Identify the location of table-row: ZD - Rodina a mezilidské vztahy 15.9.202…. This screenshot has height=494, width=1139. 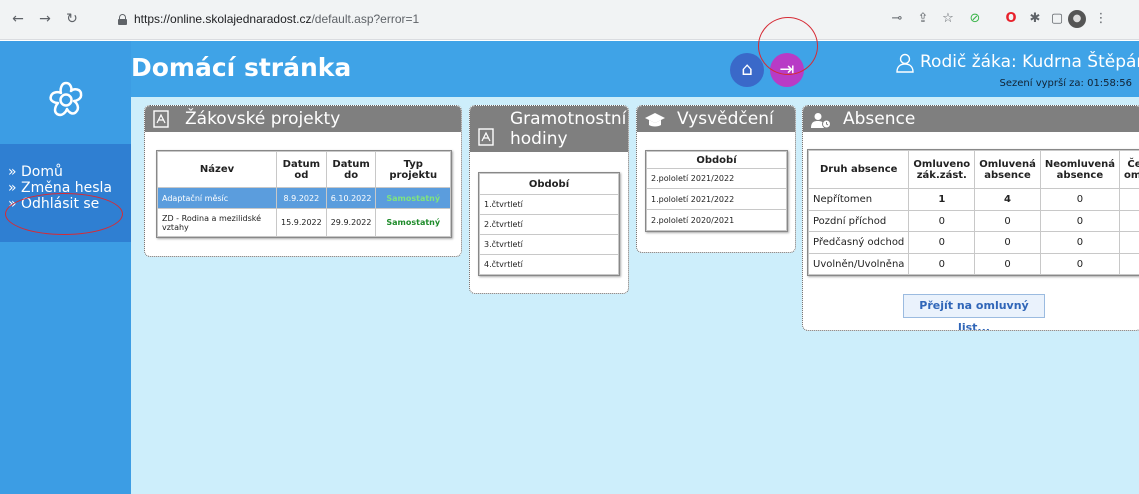
(304, 222).